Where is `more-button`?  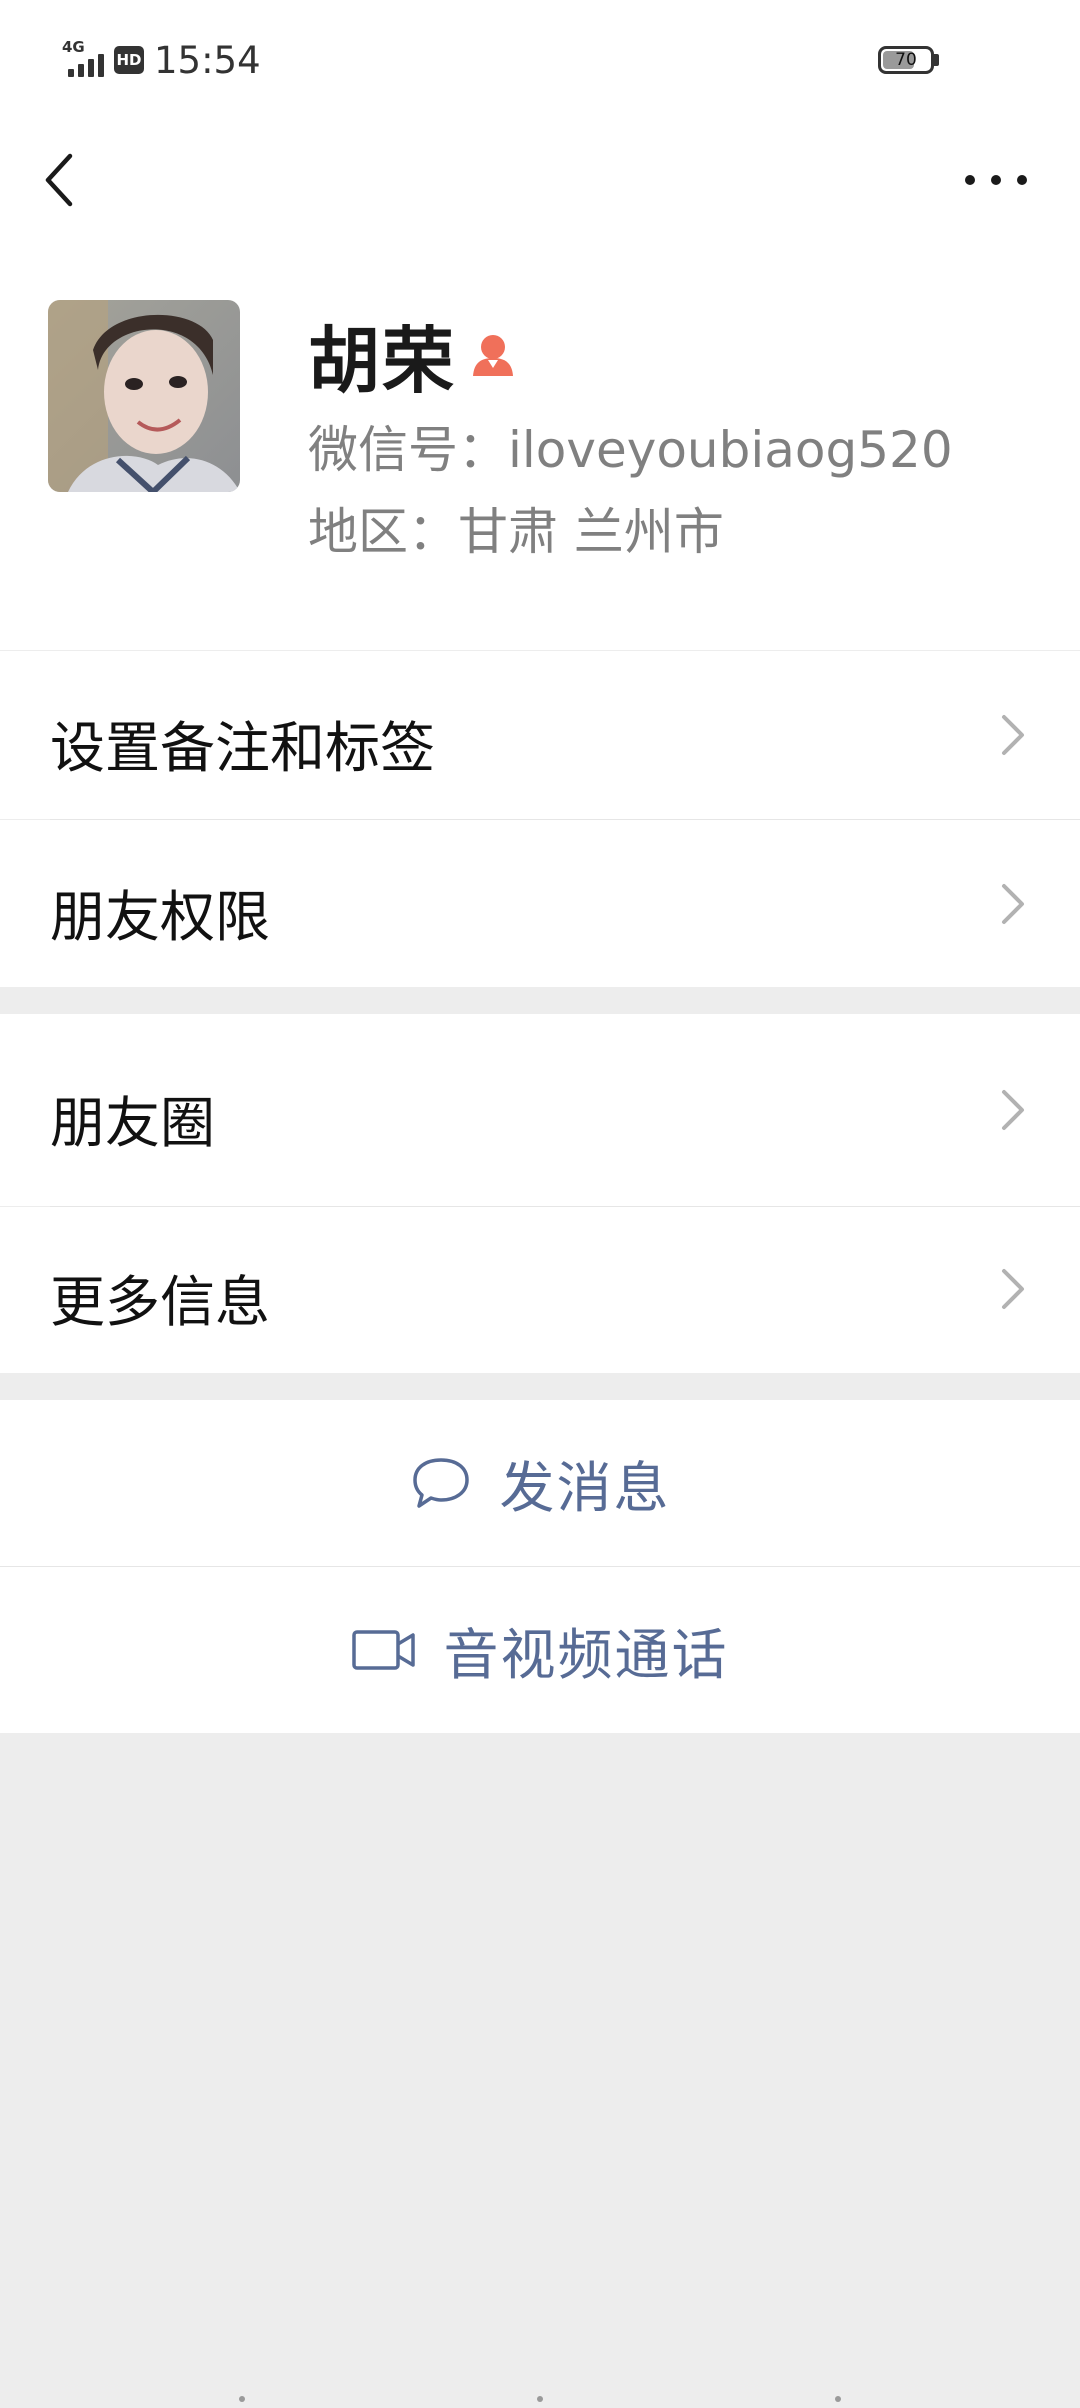
more-button is located at coordinates (996, 180).